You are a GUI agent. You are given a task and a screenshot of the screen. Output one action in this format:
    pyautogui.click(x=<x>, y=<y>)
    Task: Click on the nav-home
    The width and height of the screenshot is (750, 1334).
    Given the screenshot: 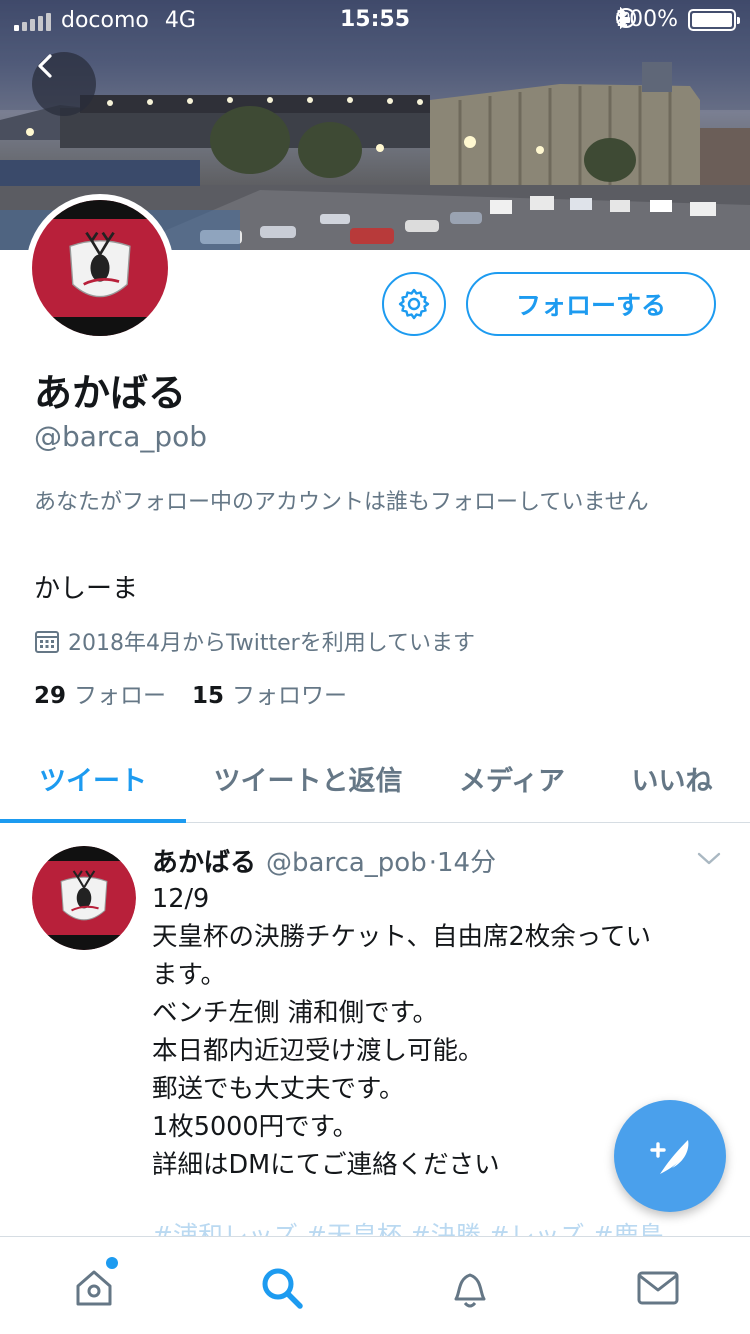 What is the action you would take?
    pyautogui.click(x=94, y=1285)
    